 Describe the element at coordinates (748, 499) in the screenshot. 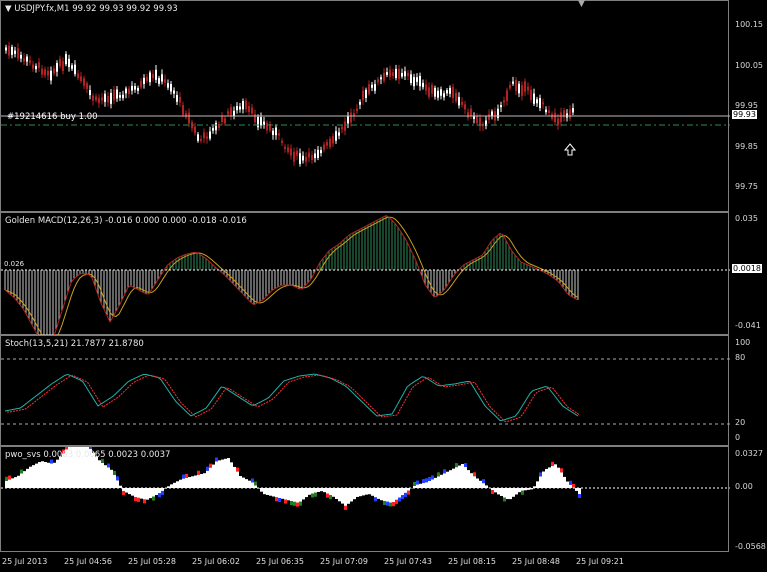

I see `pwo-scale: 0.0327 0.00 -0.0568` at that location.